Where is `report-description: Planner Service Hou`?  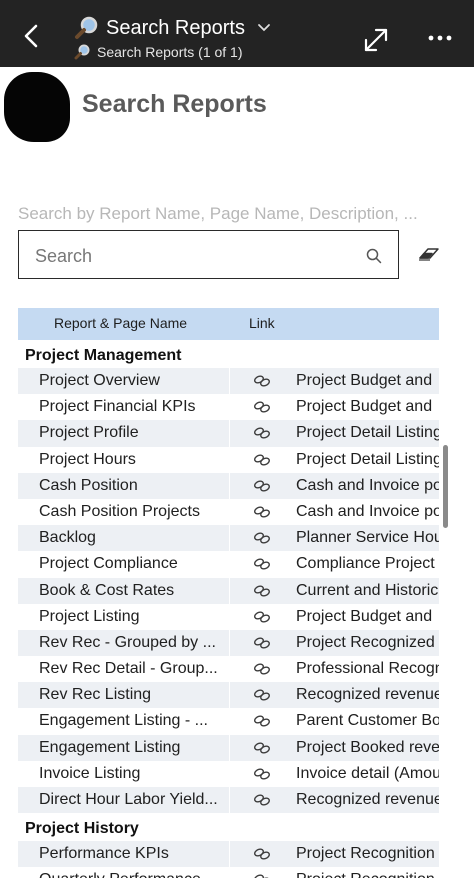
report-description: Planner Service Hou is located at coordinates (367, 538).